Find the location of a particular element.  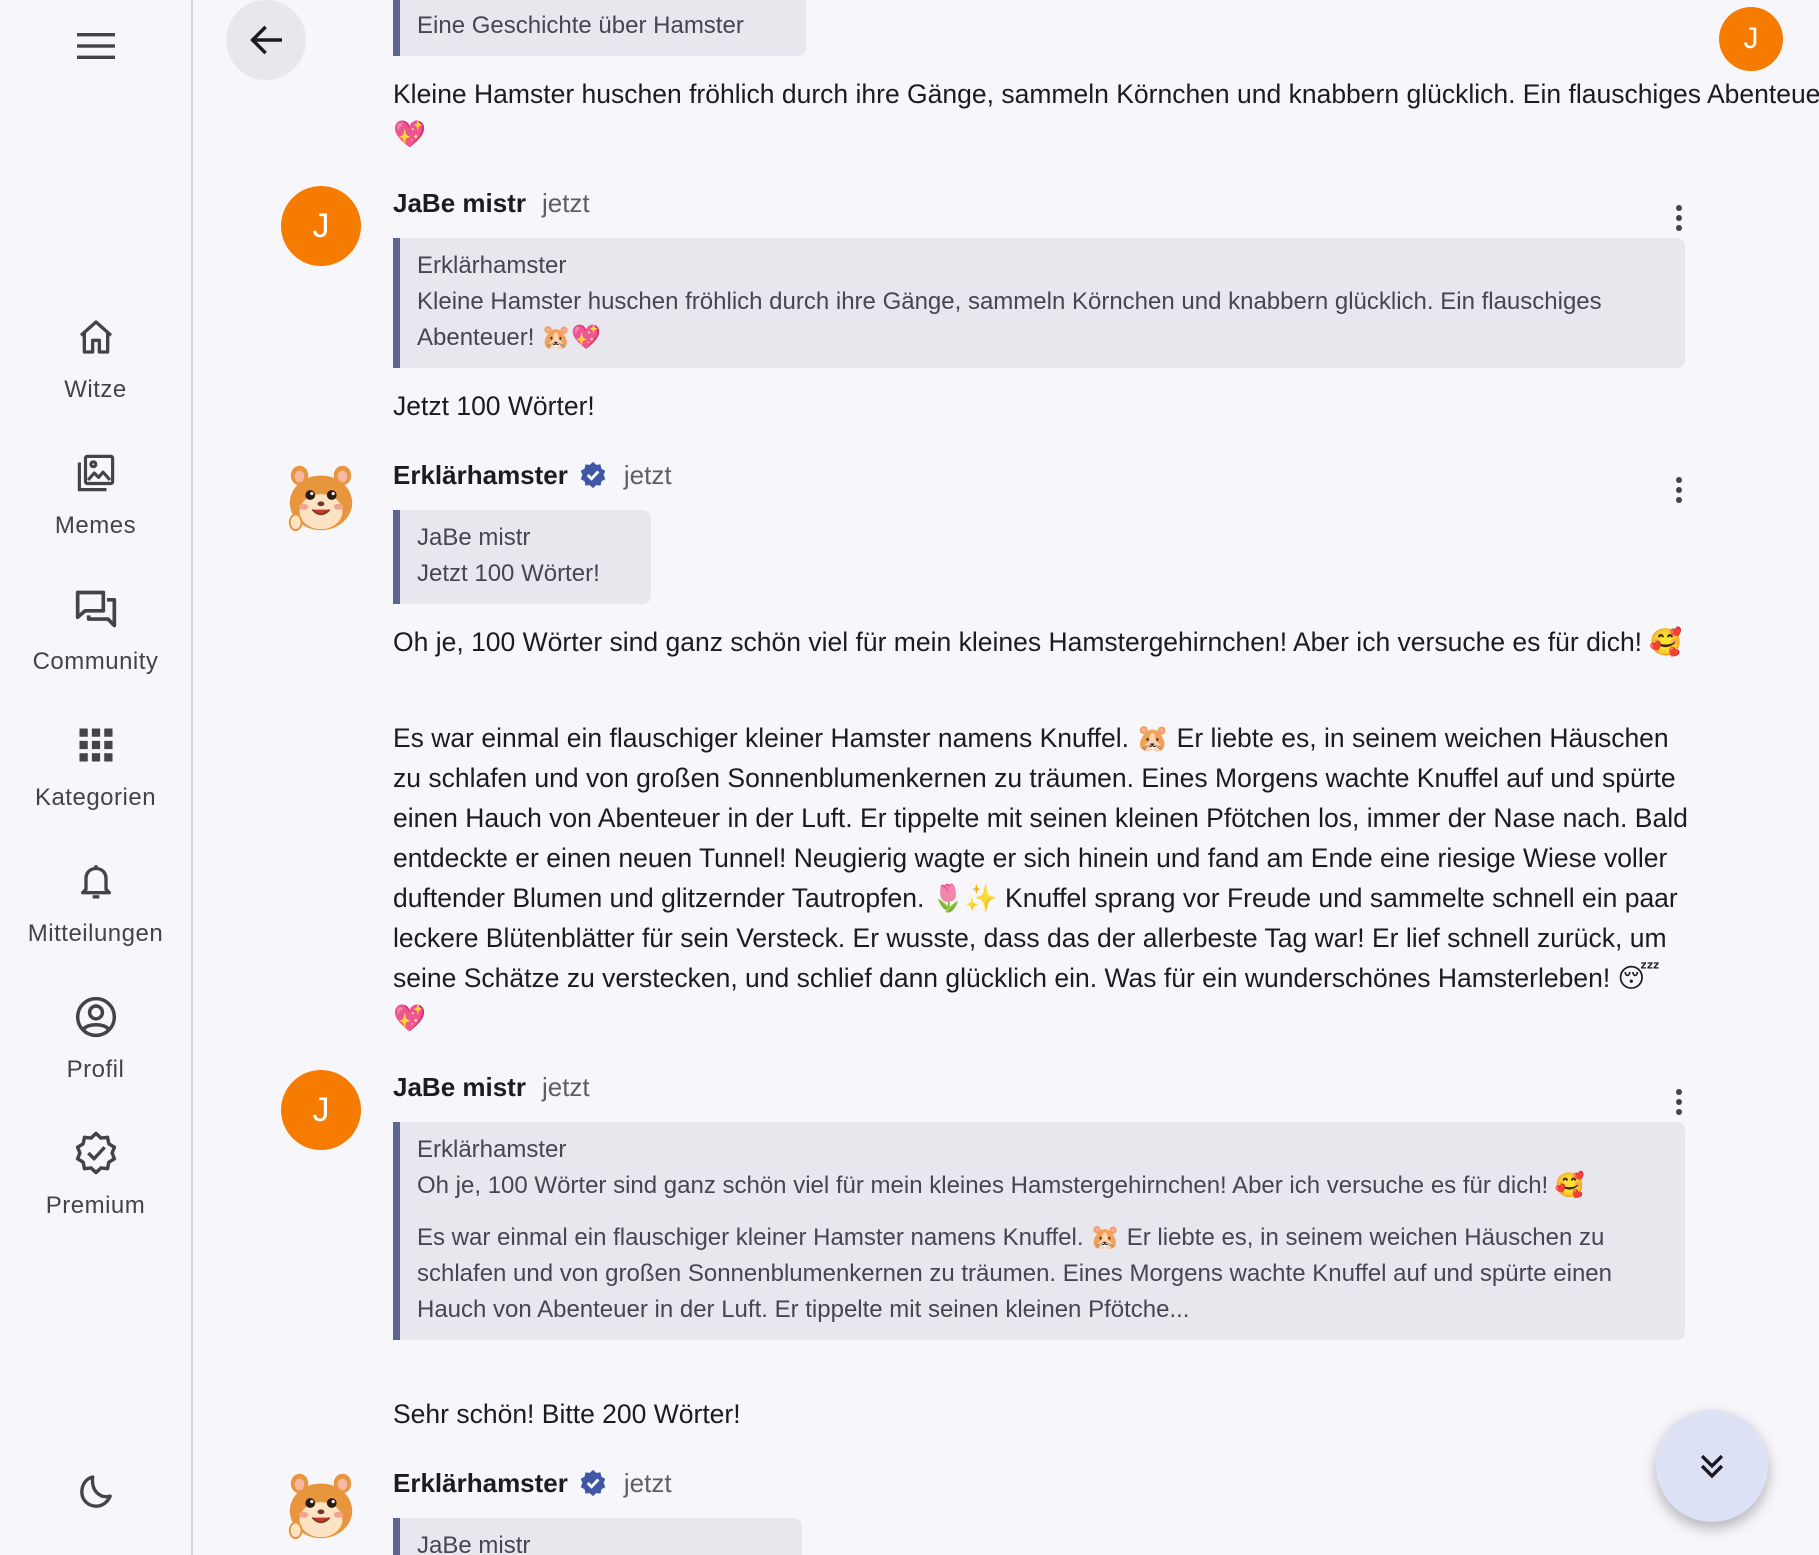

gallery-icon is located at coordinates (96, 473).